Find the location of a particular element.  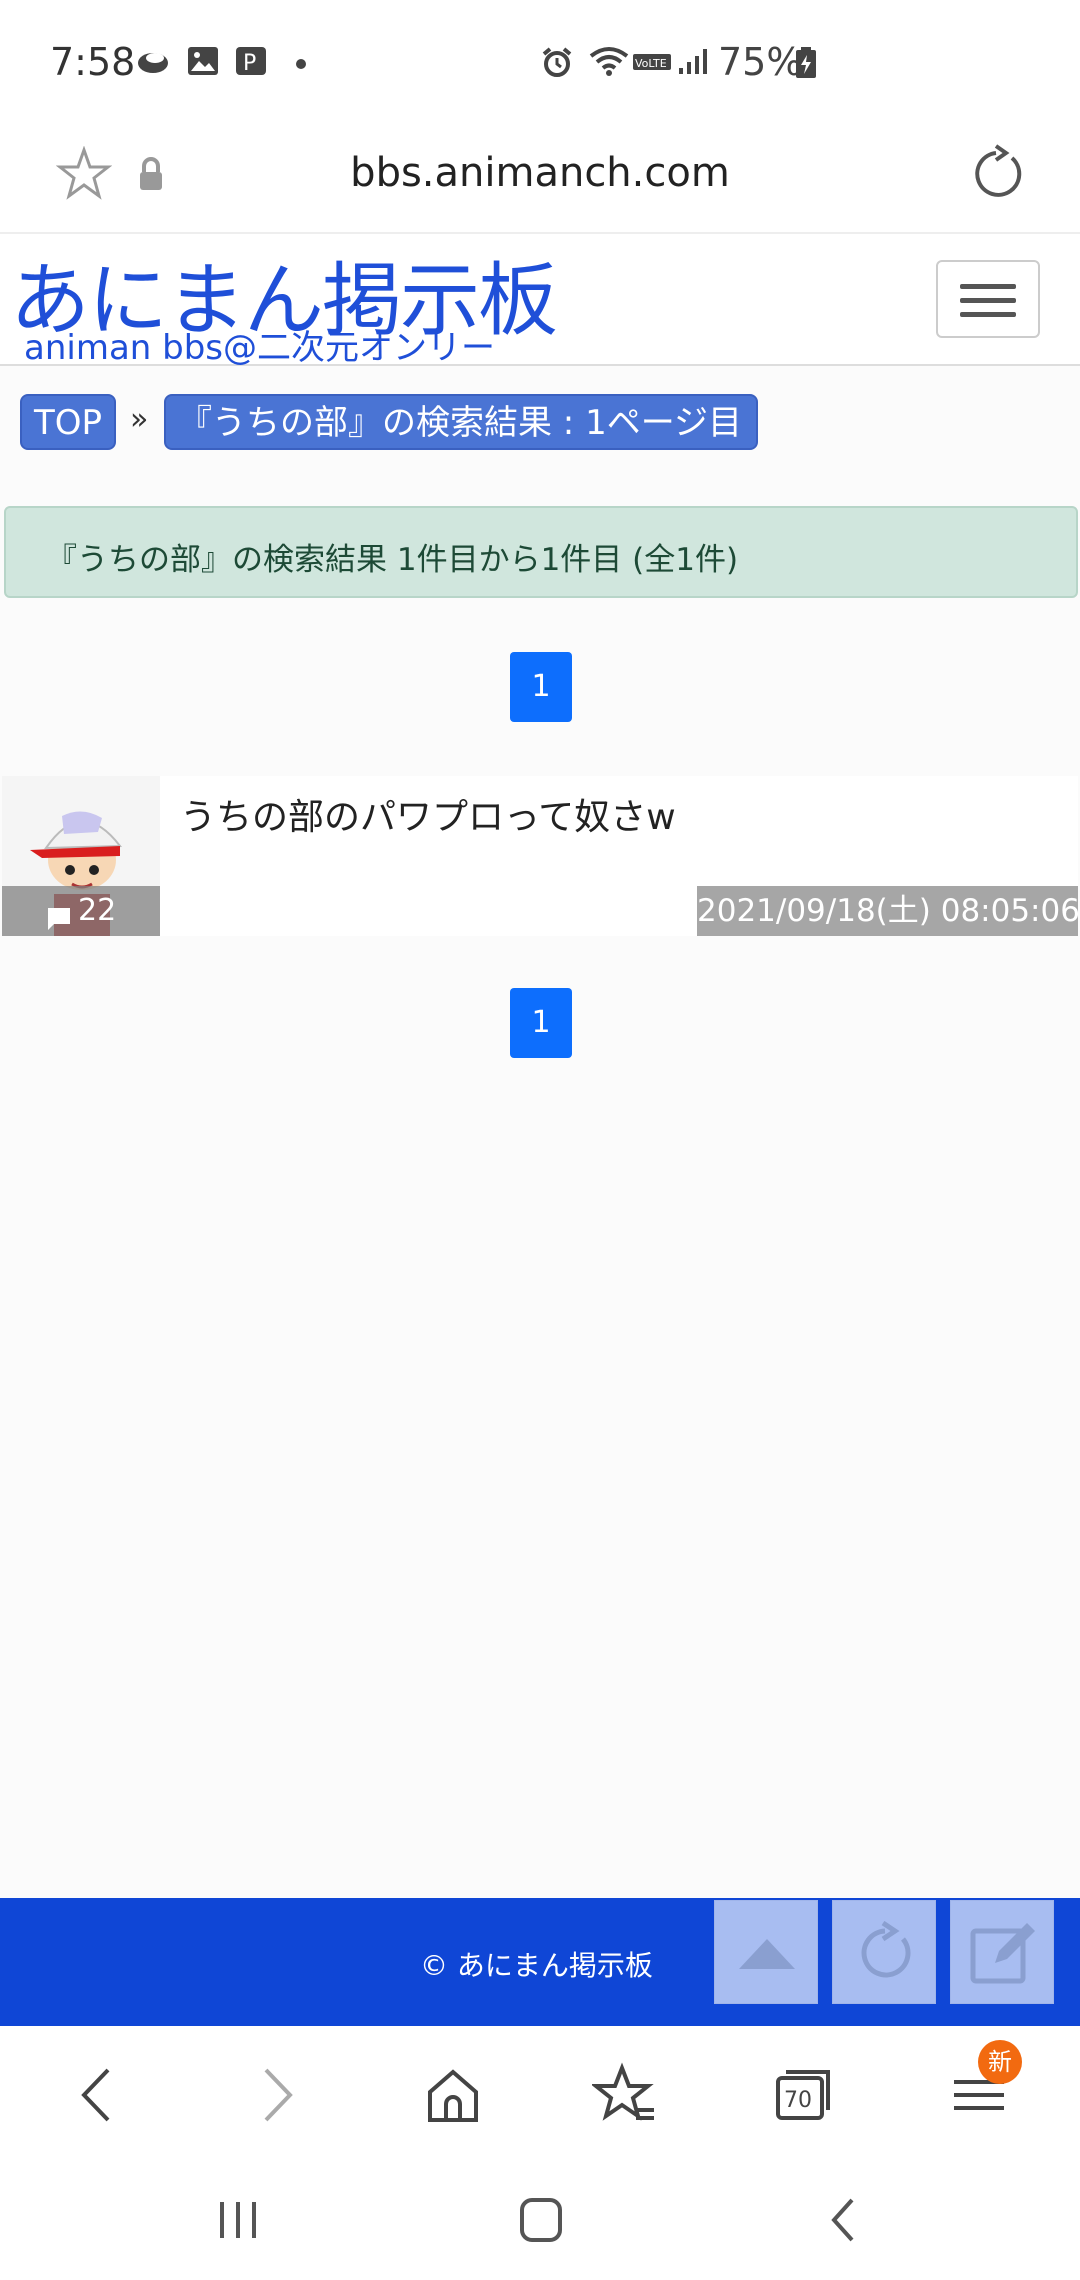

comment-count: 22 is located at coordinates (81, 911).